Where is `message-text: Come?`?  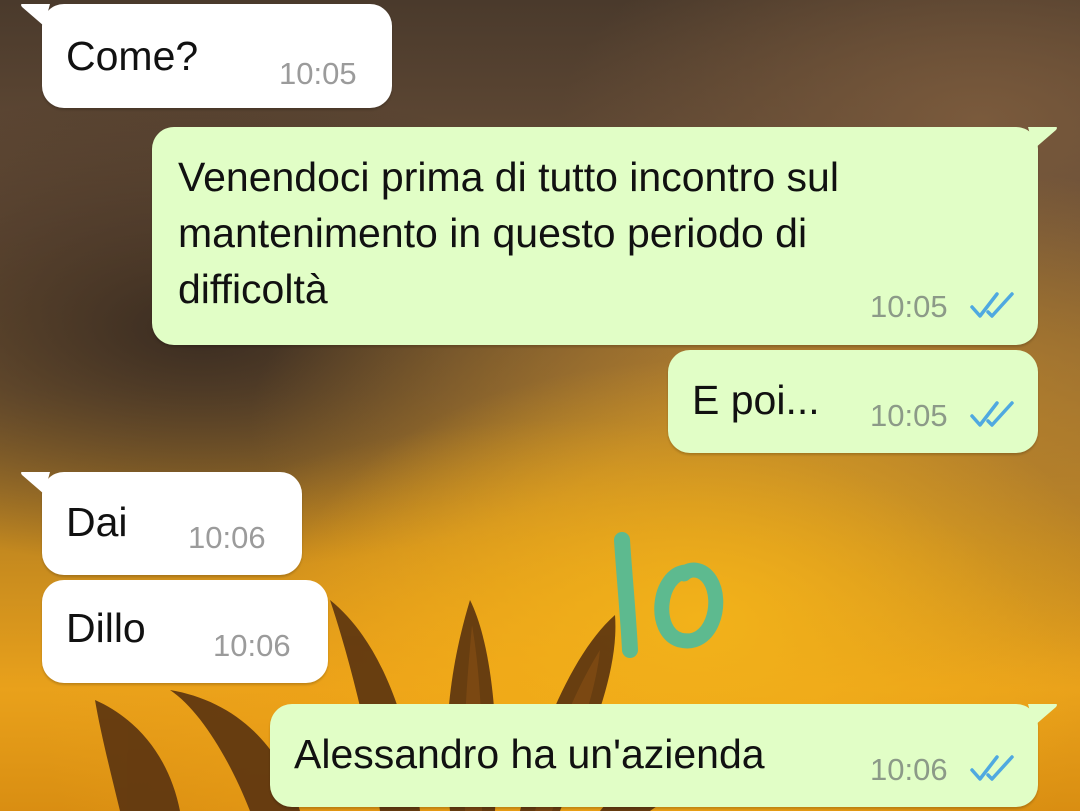
message-text: Come? is located at coordinates (132, 56).